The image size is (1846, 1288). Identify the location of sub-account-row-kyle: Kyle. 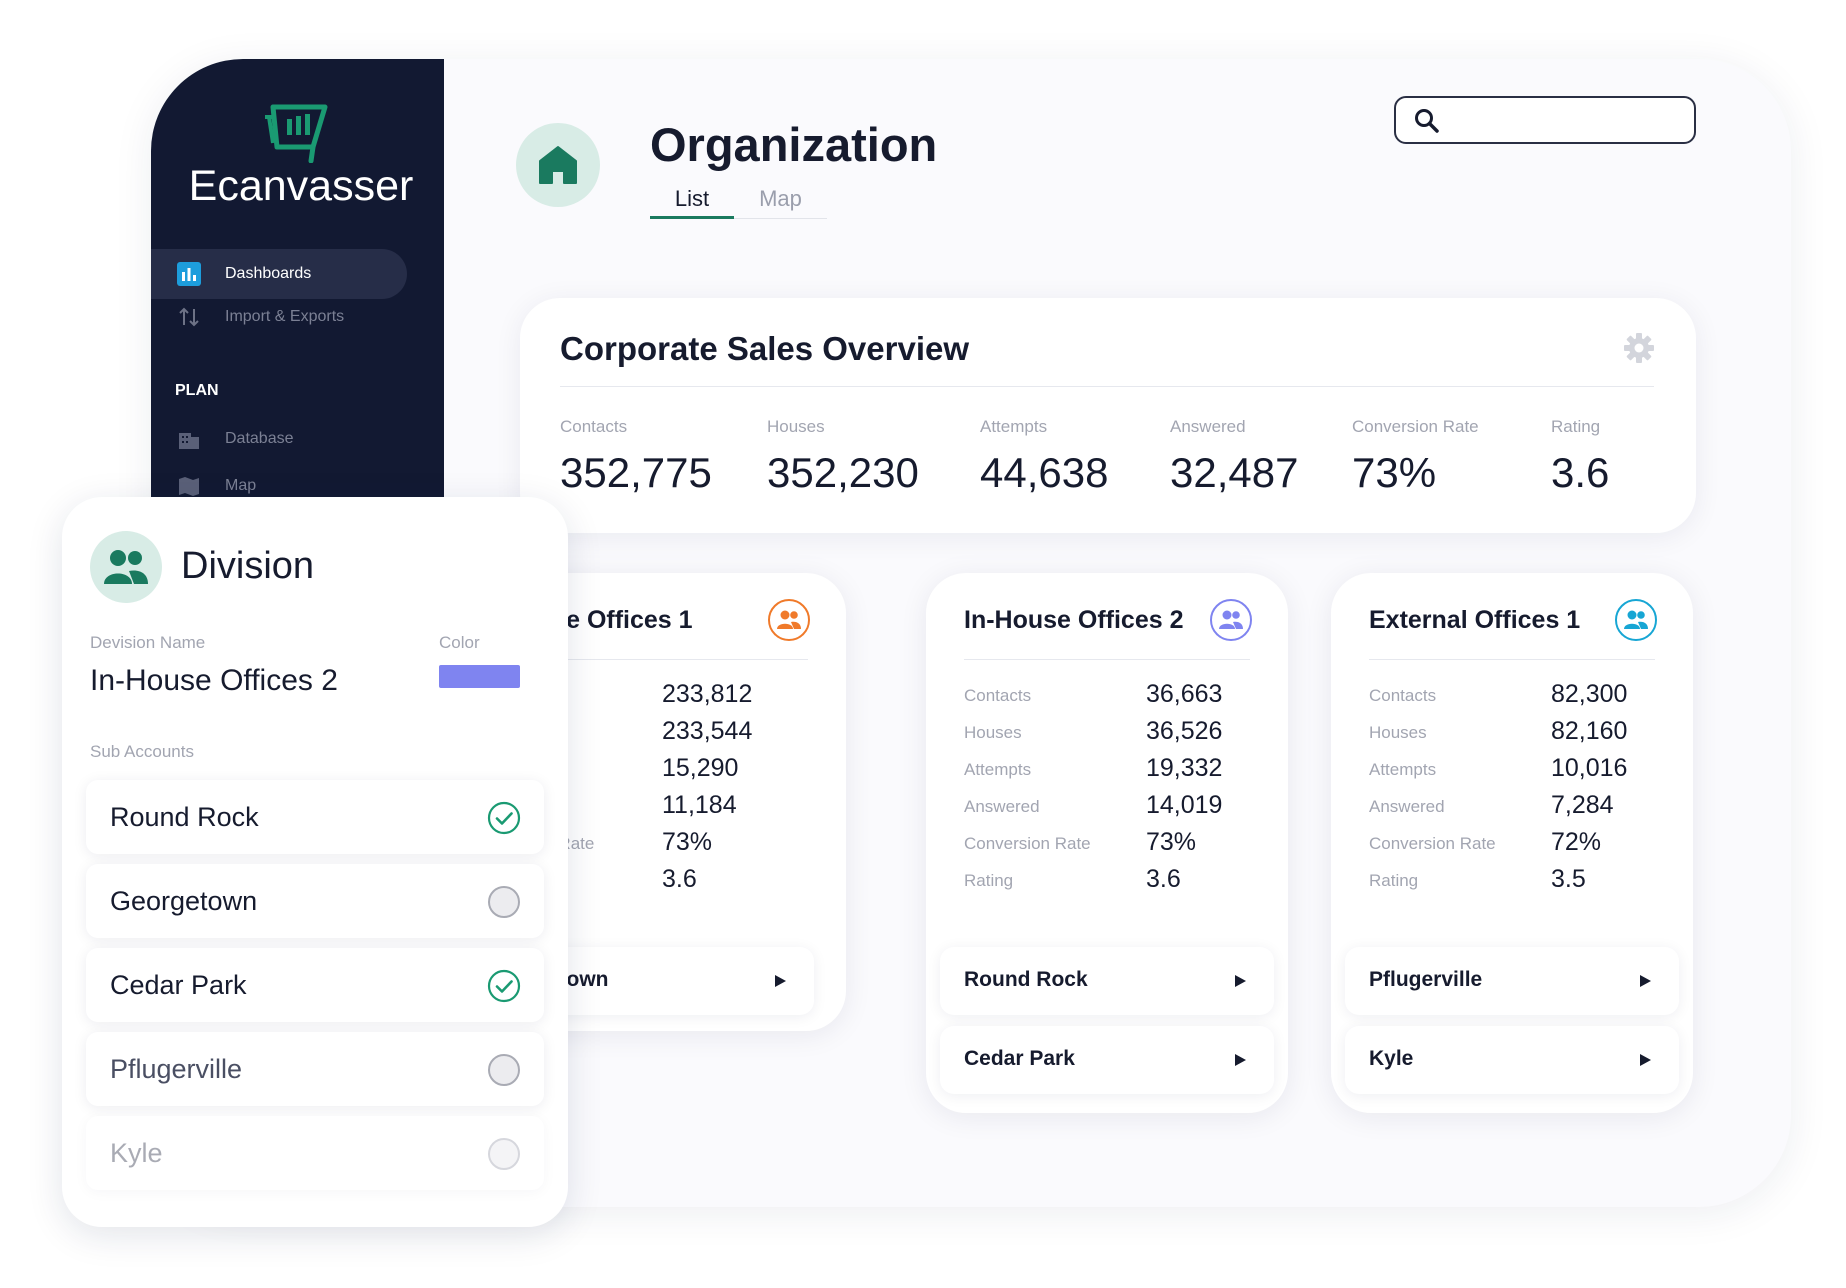
(1512, 1060).